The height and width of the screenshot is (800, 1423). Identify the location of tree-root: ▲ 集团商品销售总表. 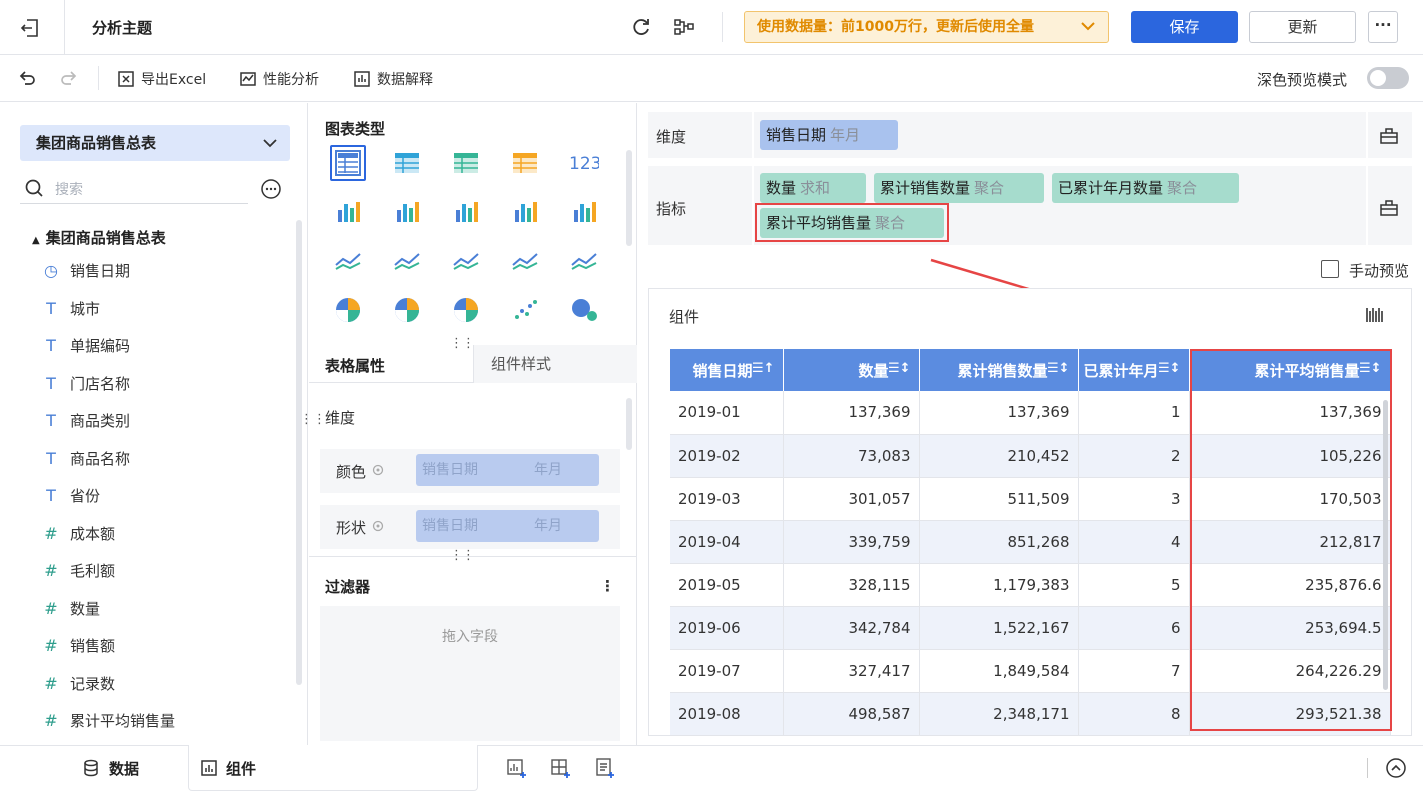
(99, 237).